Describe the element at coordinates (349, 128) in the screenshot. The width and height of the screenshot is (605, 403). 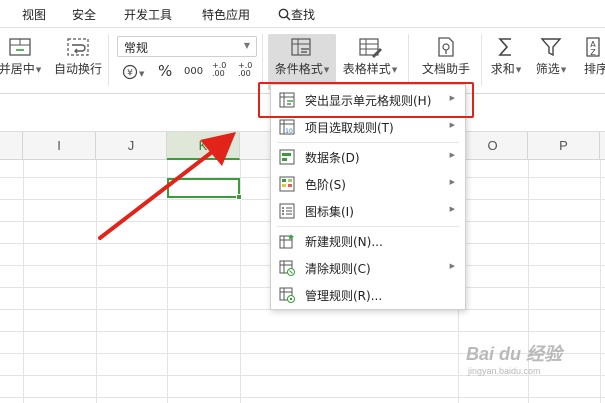
I see `menu-item-label: 项目选取规则(T)` at that location.